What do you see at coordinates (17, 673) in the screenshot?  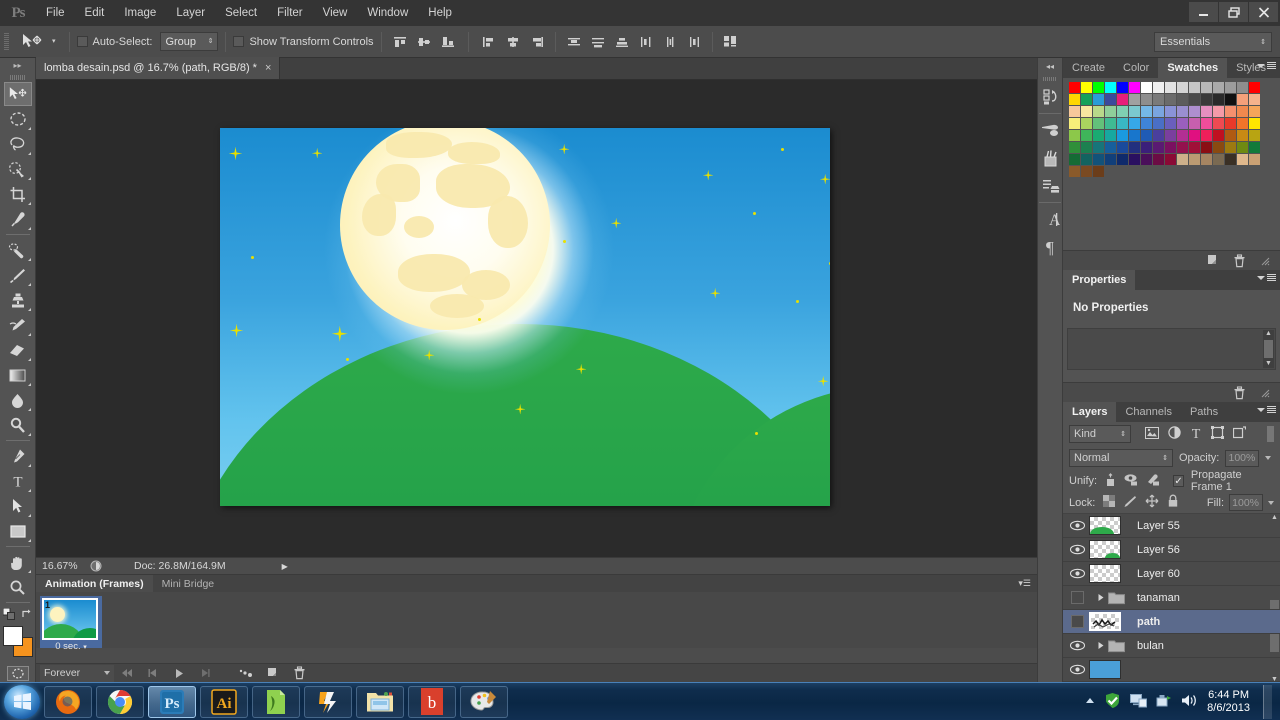 I see `quick-mask-icon` at bounding box center [17, 673].